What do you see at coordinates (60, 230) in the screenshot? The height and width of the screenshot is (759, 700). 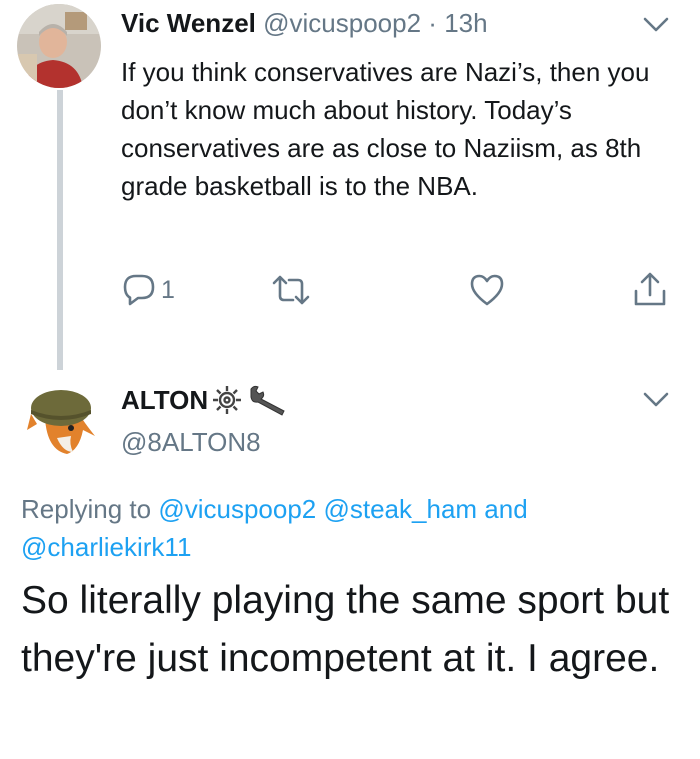 I see `thread-connector-line` at bounding box center [60, 230].